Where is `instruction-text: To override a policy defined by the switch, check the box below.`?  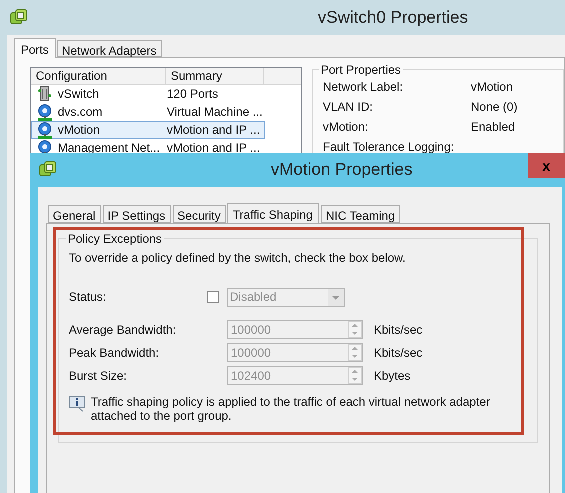 instruction-text: To override a policy defined by the switch, check the box below. is located at coordinates (238, 258).